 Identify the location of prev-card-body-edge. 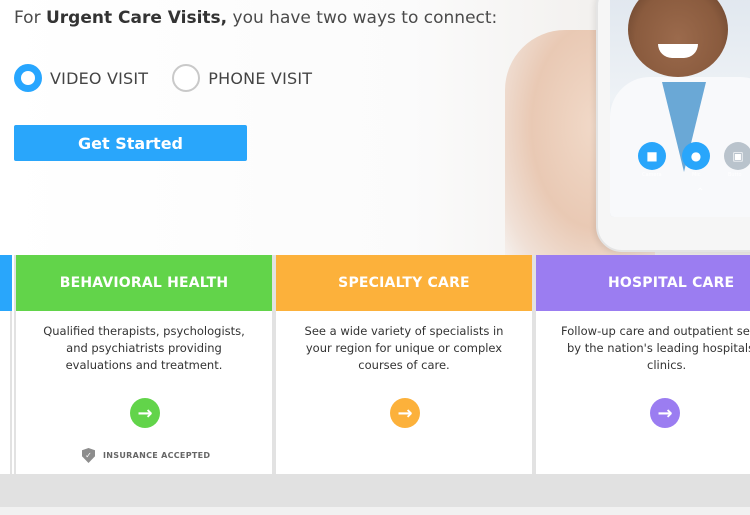
(6, 392).